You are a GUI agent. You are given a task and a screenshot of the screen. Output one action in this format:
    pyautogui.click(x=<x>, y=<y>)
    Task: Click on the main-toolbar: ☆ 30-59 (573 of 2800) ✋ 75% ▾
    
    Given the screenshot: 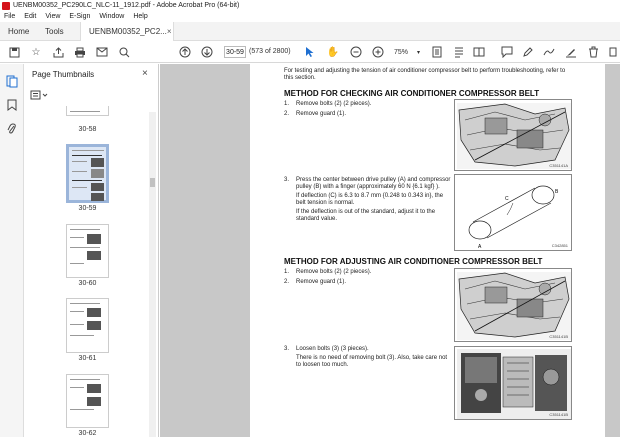 What is the action you would take?
    pyautogui.click(x=310, y=52)
    